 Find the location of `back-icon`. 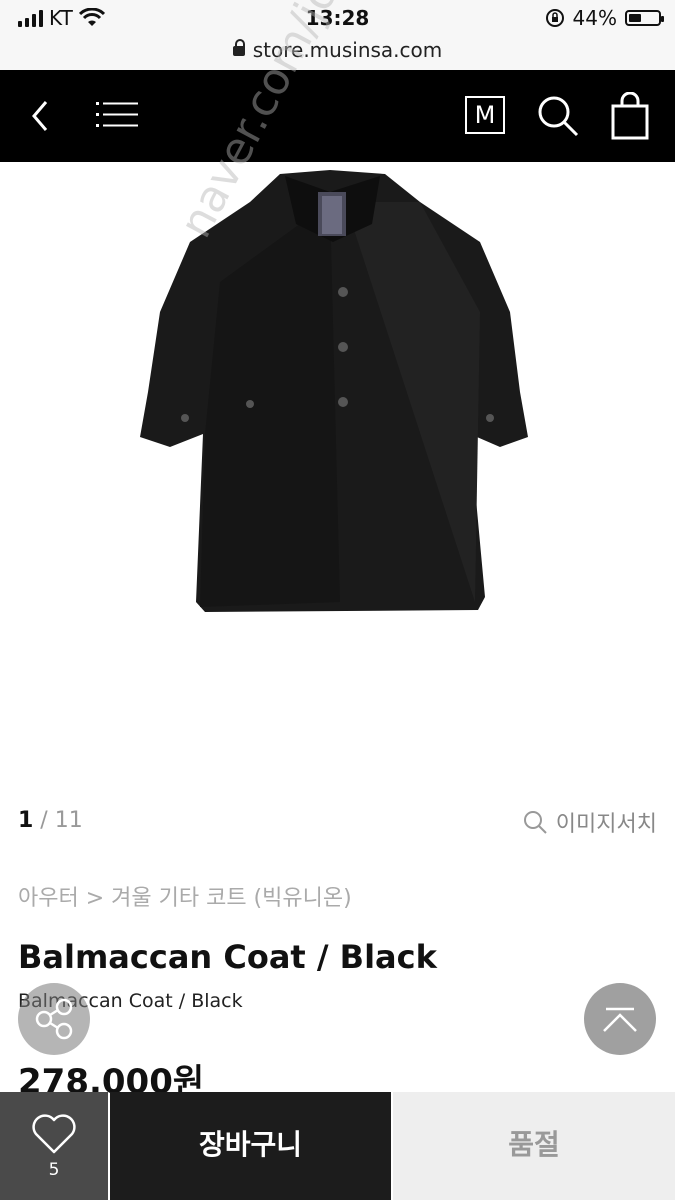

back-icon is located at coordinates (42, 116).